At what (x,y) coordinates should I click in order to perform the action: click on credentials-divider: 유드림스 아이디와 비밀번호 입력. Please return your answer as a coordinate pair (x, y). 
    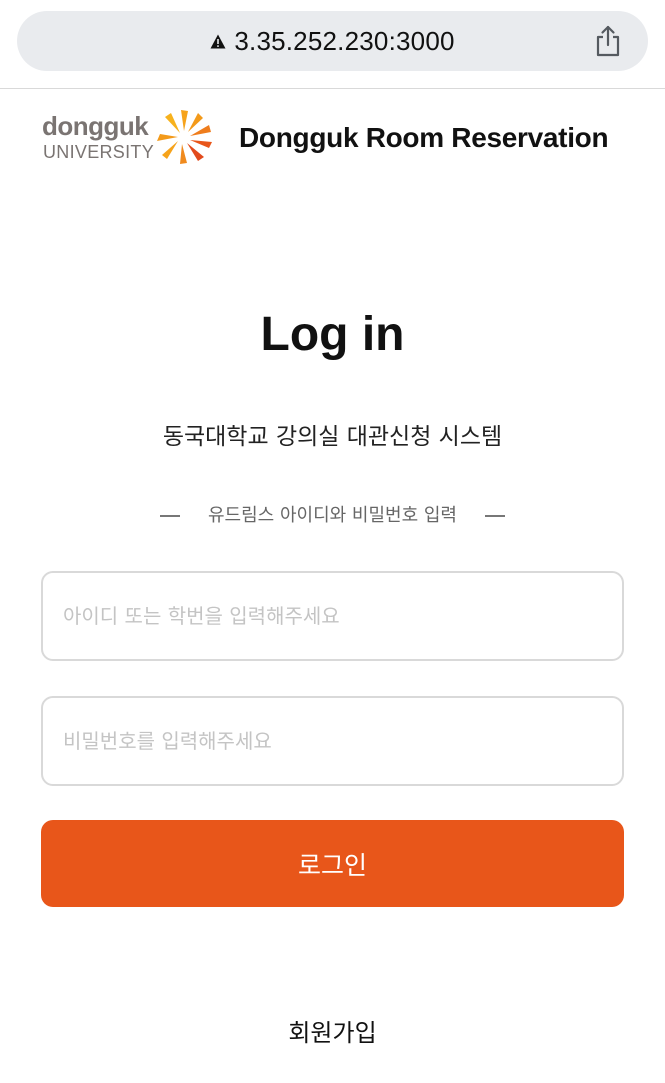
    Looking at the image, I should click on (332, 516).